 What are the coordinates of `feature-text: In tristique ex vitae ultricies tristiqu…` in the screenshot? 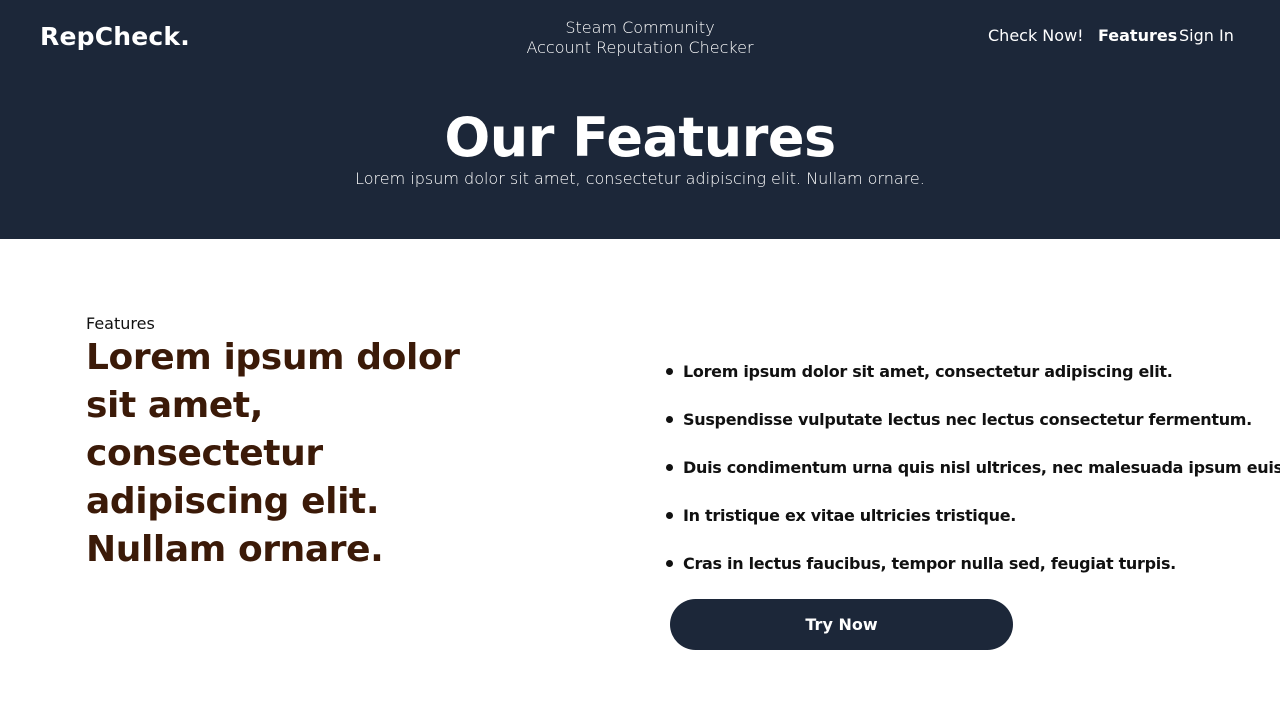 It's located at (850, 515).